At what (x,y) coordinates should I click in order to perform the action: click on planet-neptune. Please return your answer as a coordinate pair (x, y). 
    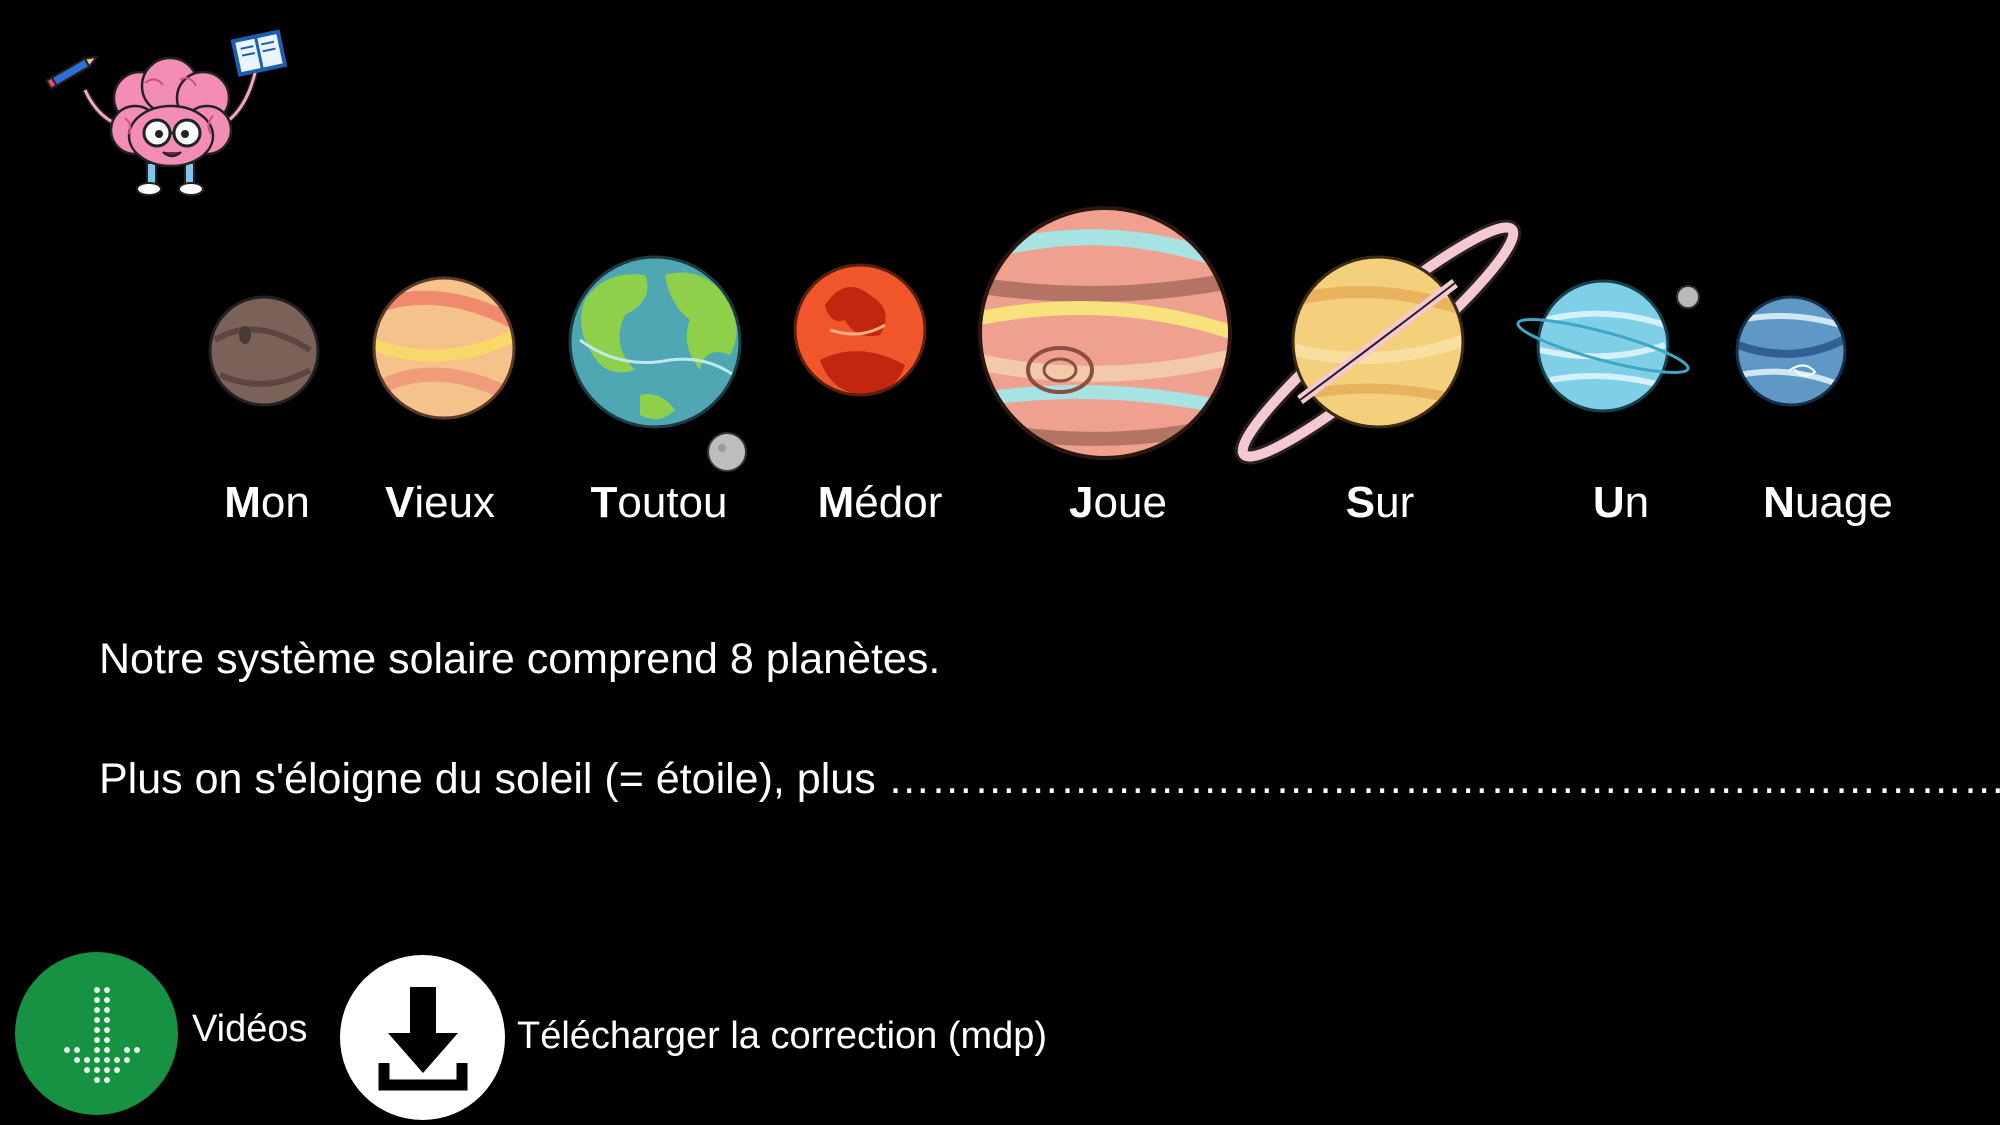
    Looking at the image, I should click on (1791, 351).